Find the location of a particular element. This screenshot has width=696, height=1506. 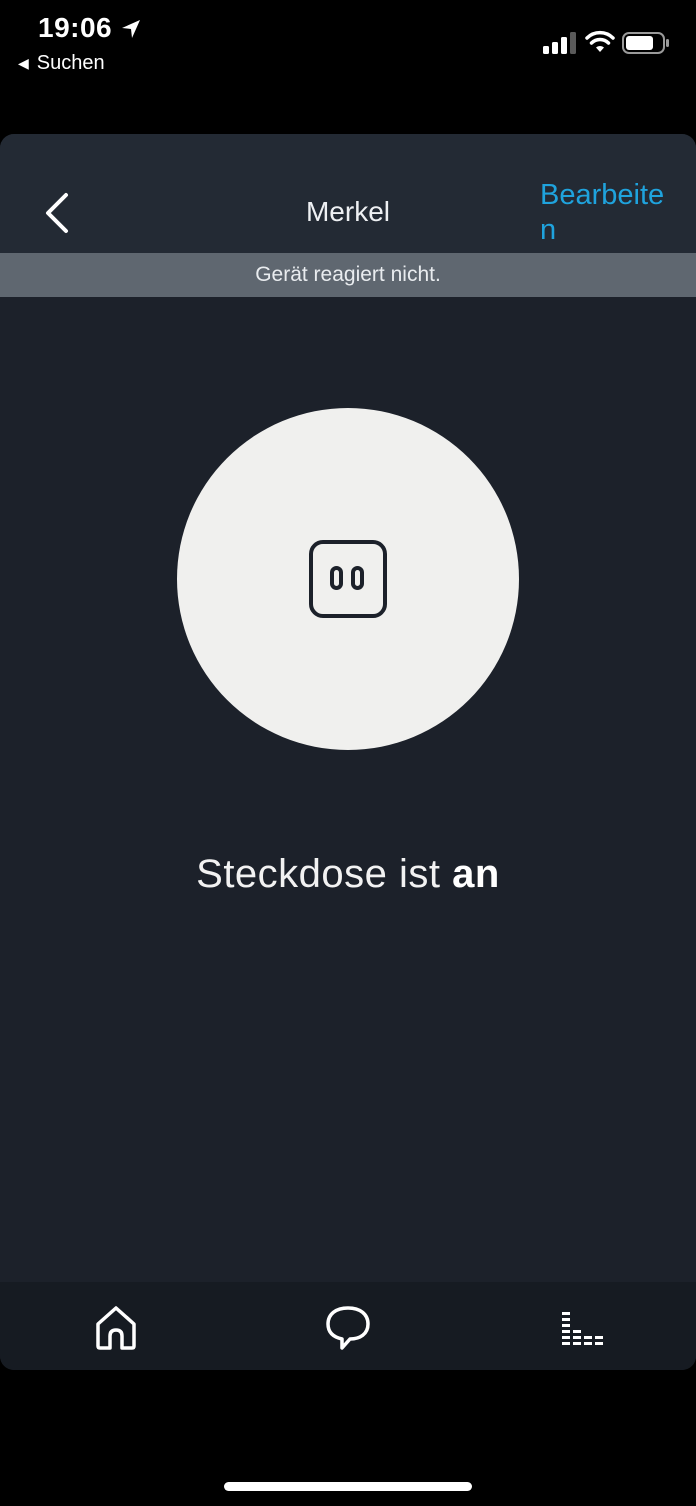

navigation-bar: Merkel Bearbeiten is located at coordinates (348, 193).